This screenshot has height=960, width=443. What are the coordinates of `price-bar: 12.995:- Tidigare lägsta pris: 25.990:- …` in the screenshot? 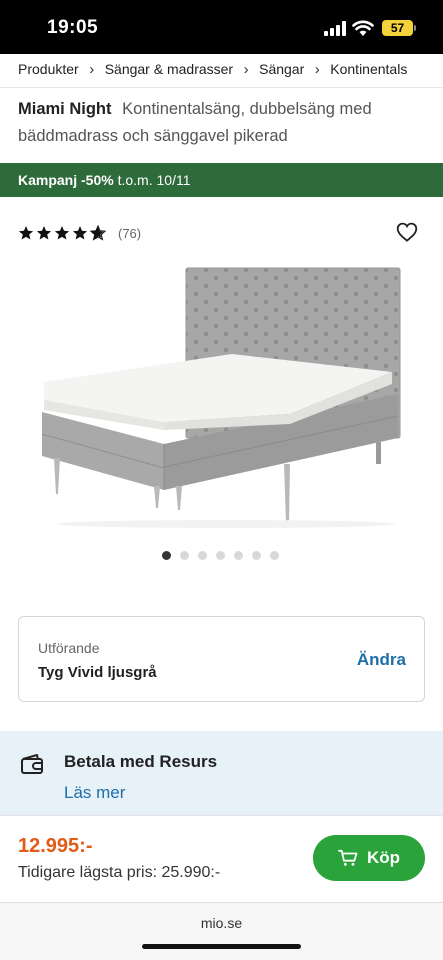 It's located at (221, 858).